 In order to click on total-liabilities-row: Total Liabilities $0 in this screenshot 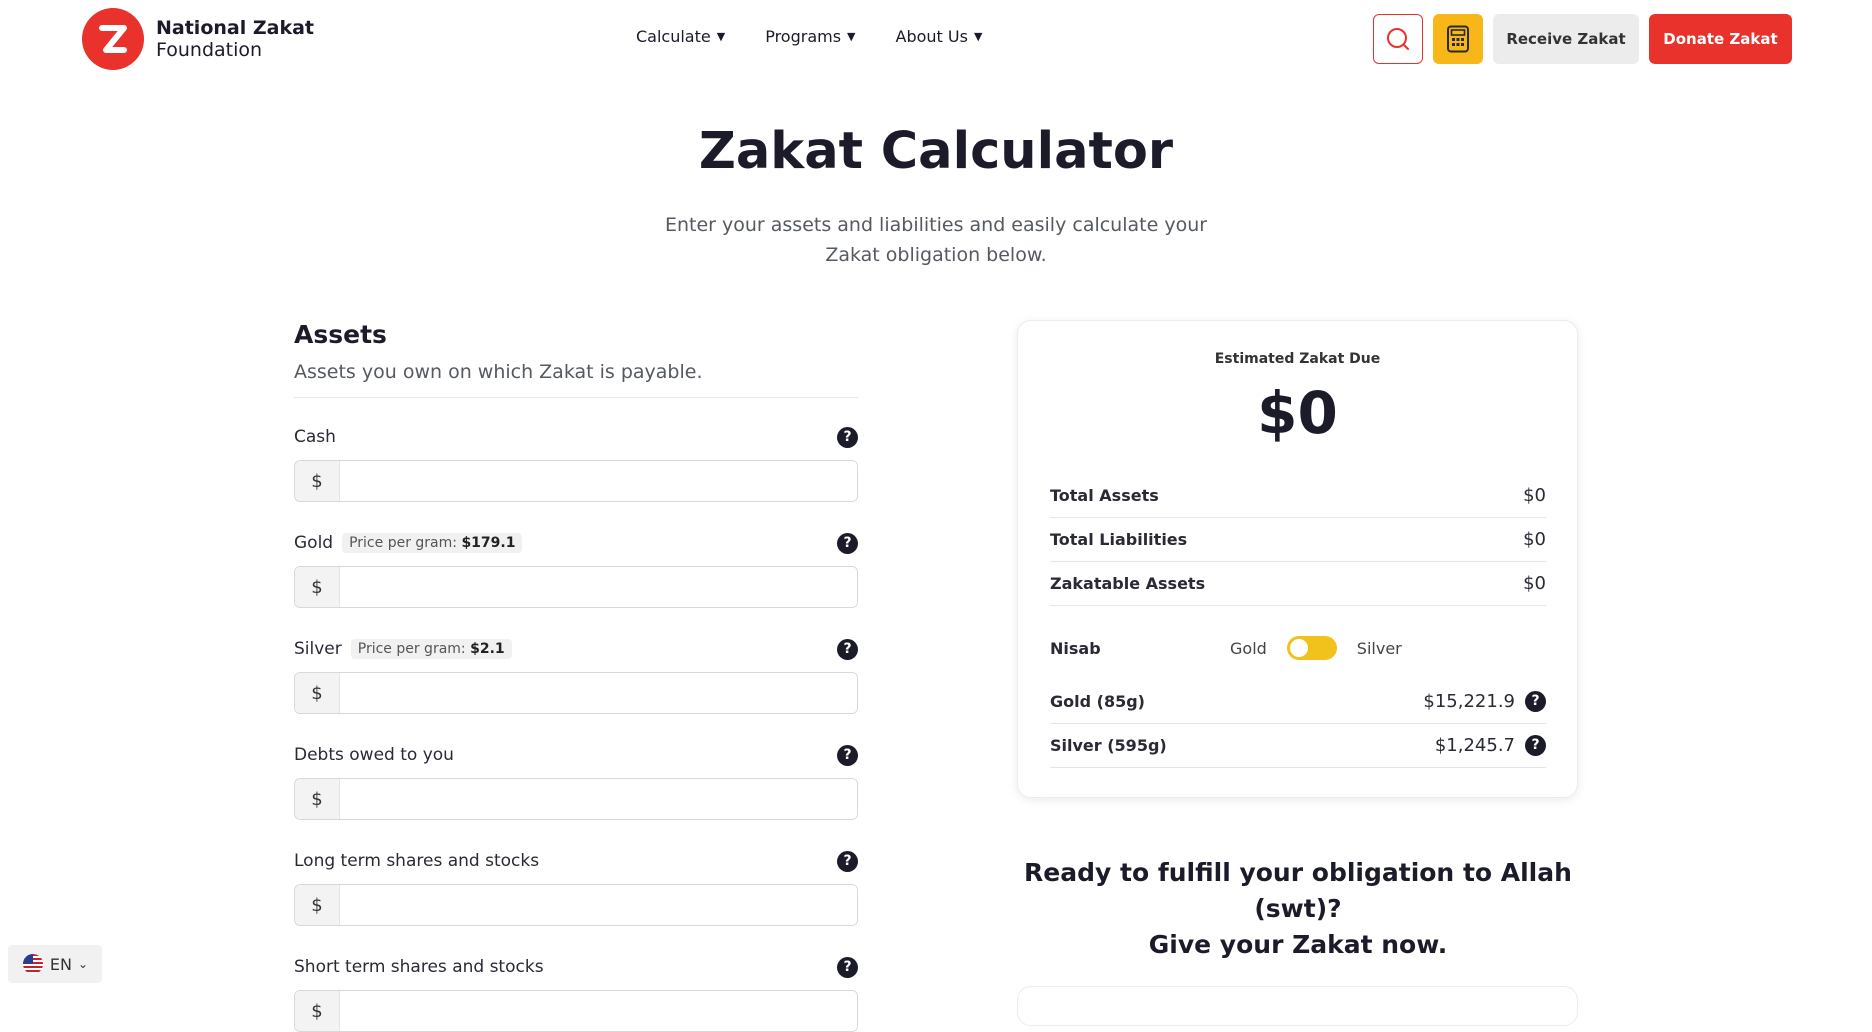, I will do `click(1298, 539)`.